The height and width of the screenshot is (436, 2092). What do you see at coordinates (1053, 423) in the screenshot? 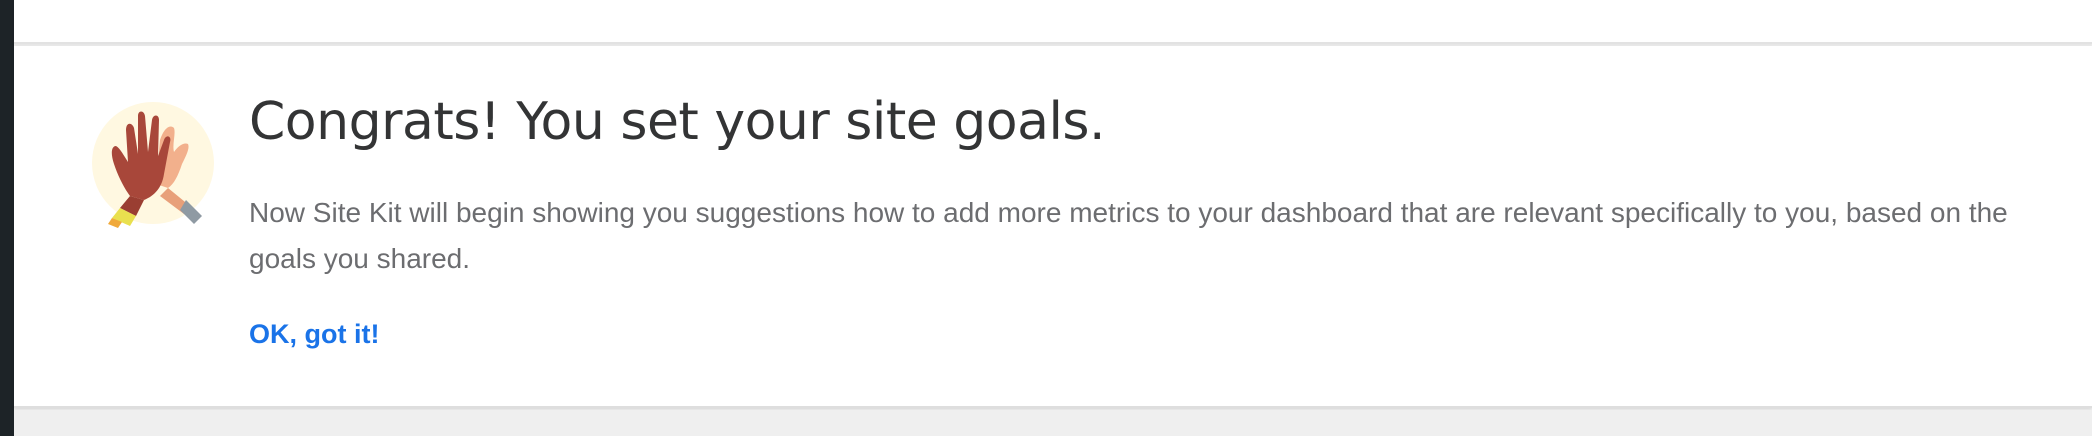
I see `page-background` at bounding box center [1053, 423].